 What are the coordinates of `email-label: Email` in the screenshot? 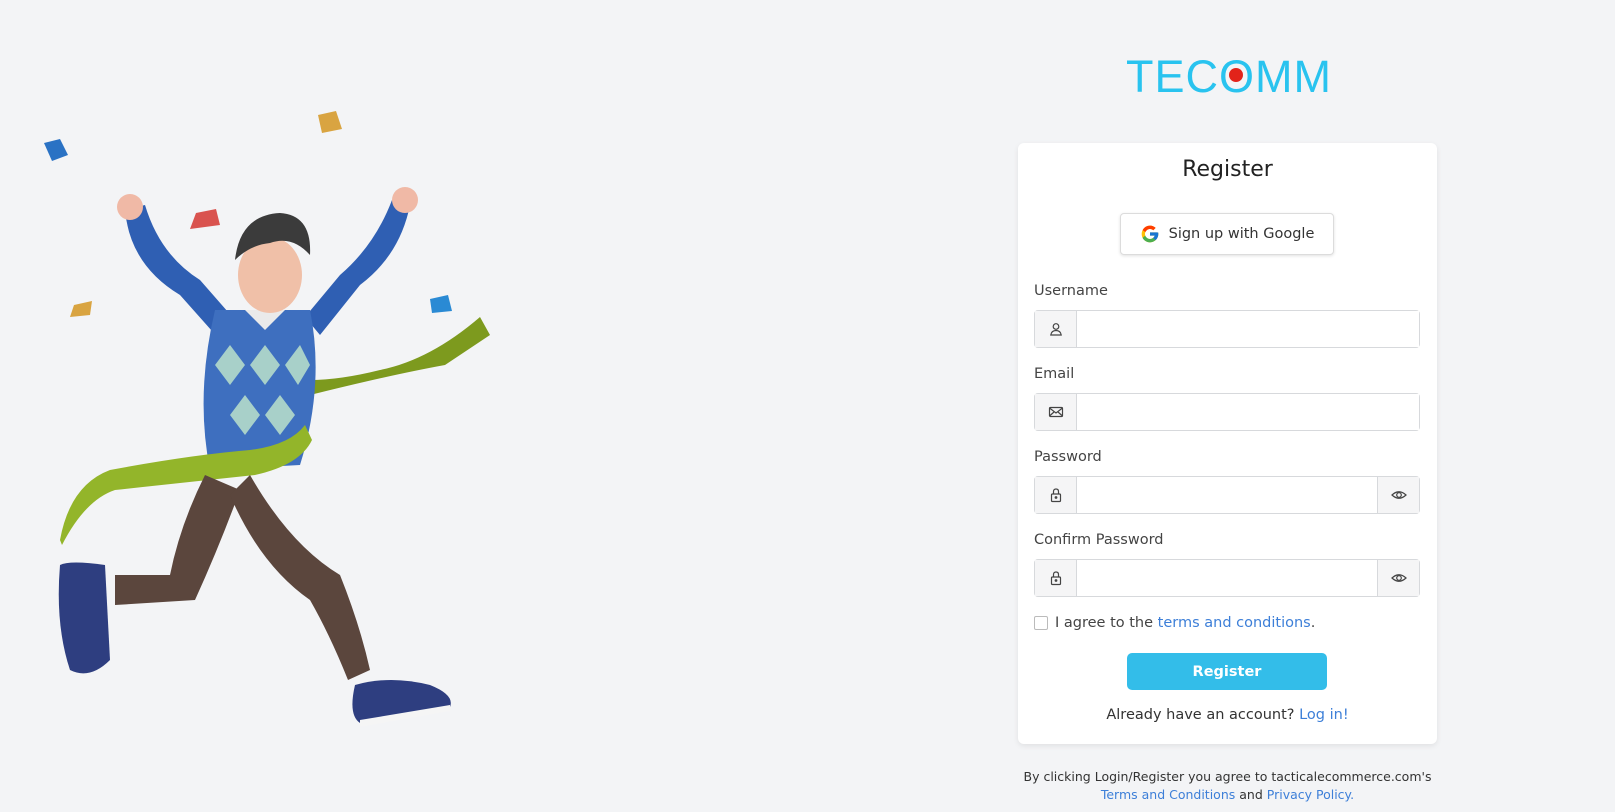 It's located at (1054, 374).